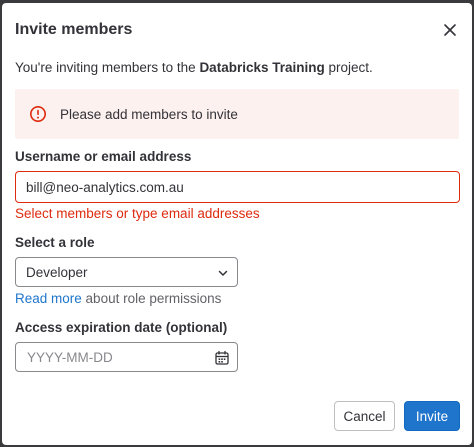 The width and height of the screenshot is (474, 447). What do you see at coordinates (151, 298) in the screenshot?
I see `role-help-suffix: about role permissions` at bounding box center [151, 298].